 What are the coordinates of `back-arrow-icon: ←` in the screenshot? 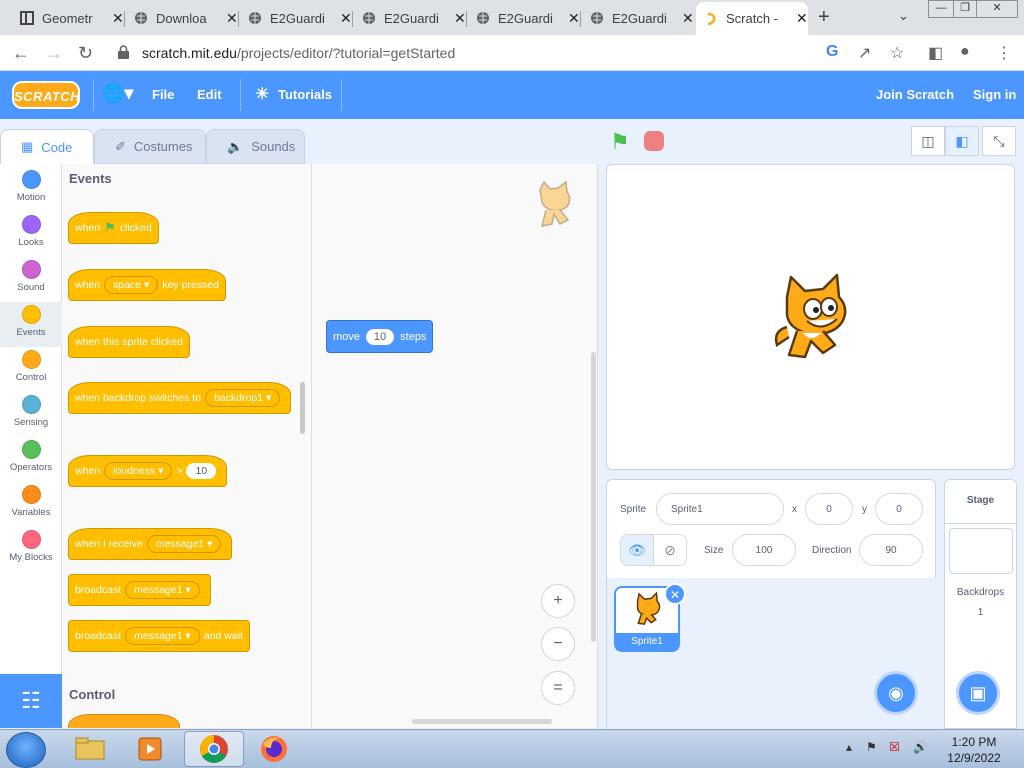 It's located at (21, 53).